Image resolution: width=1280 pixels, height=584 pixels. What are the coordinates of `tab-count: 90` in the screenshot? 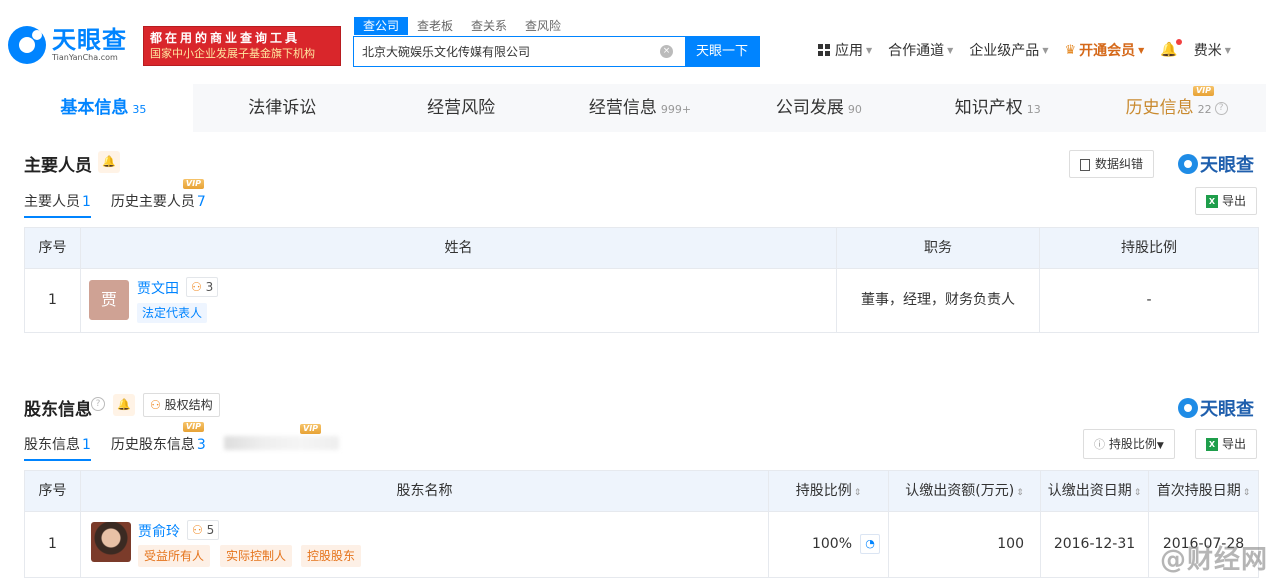 It's located at (854, 109).